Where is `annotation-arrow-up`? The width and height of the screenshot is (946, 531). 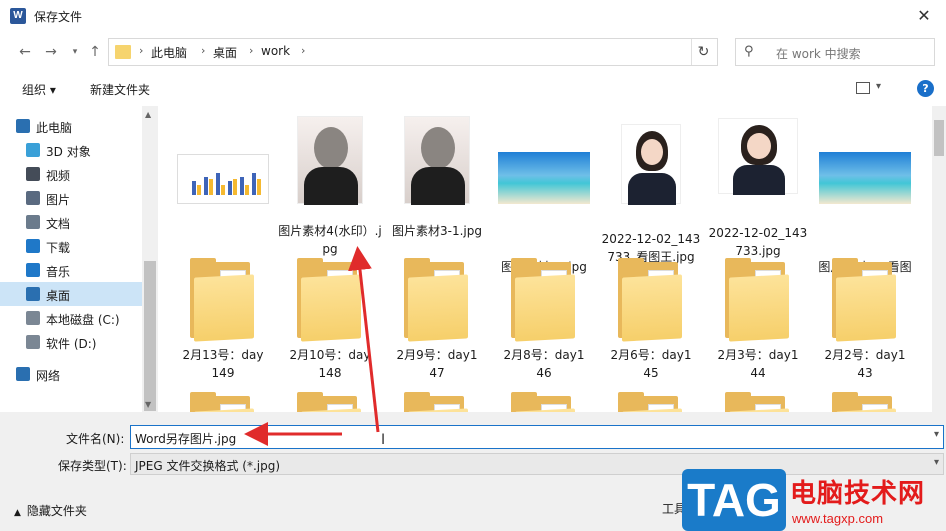
annotation-arrow-up is located at coordinates (364, 339).